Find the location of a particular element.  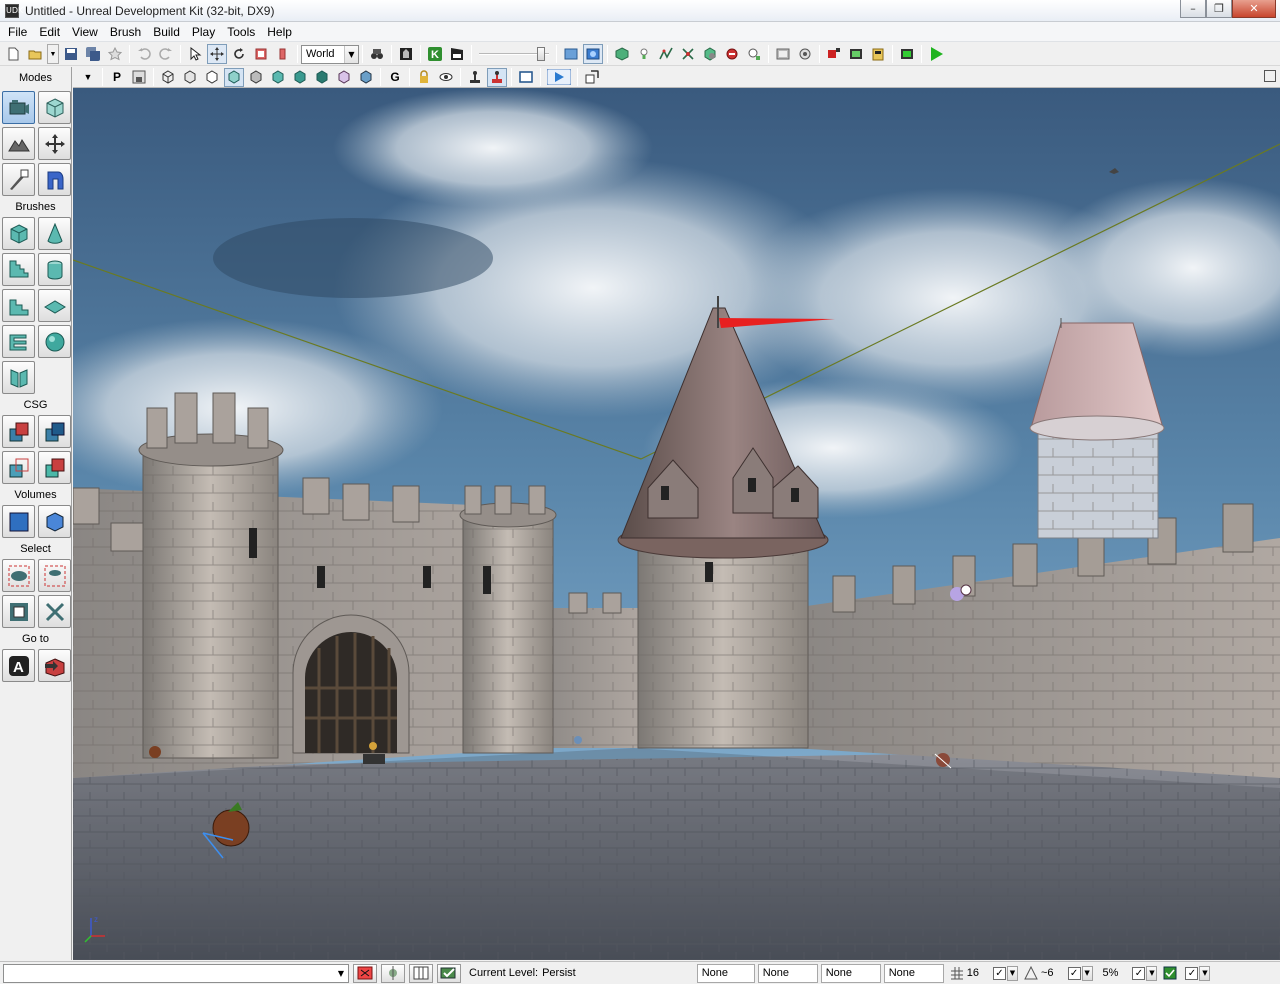

goto-builder-brush-button is located at coordinates (54, 665).